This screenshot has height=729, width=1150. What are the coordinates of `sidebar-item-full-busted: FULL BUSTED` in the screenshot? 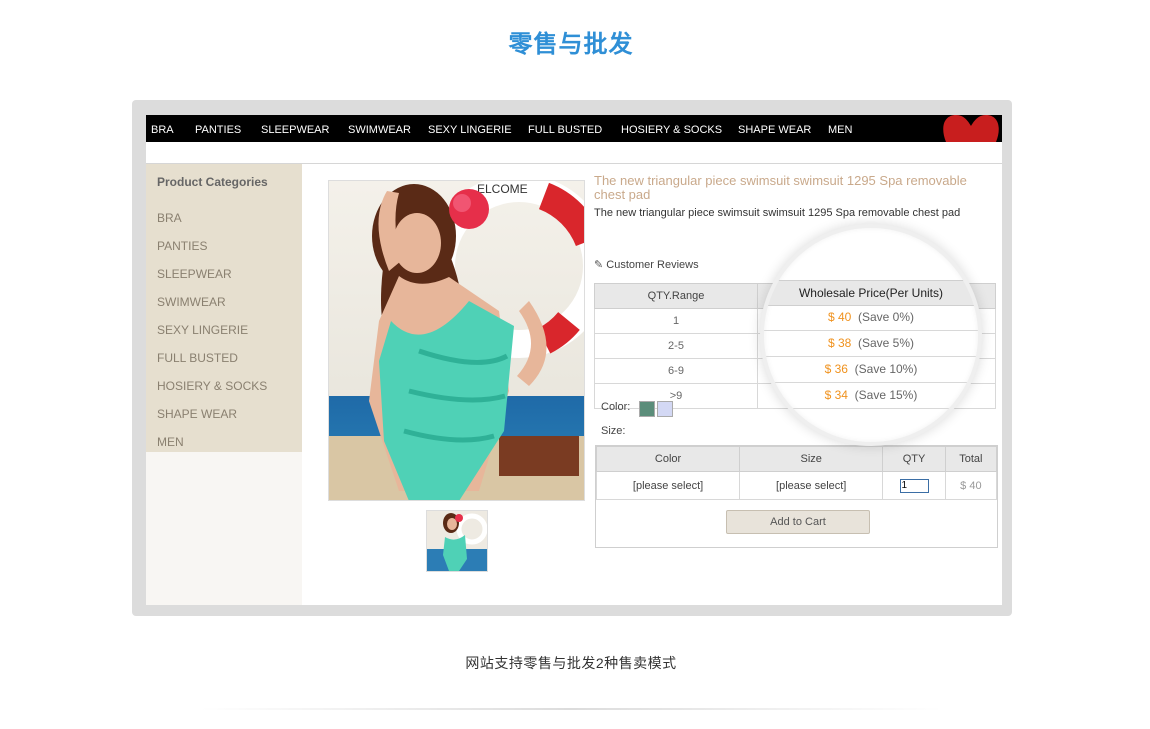 It's located at (197, 358).